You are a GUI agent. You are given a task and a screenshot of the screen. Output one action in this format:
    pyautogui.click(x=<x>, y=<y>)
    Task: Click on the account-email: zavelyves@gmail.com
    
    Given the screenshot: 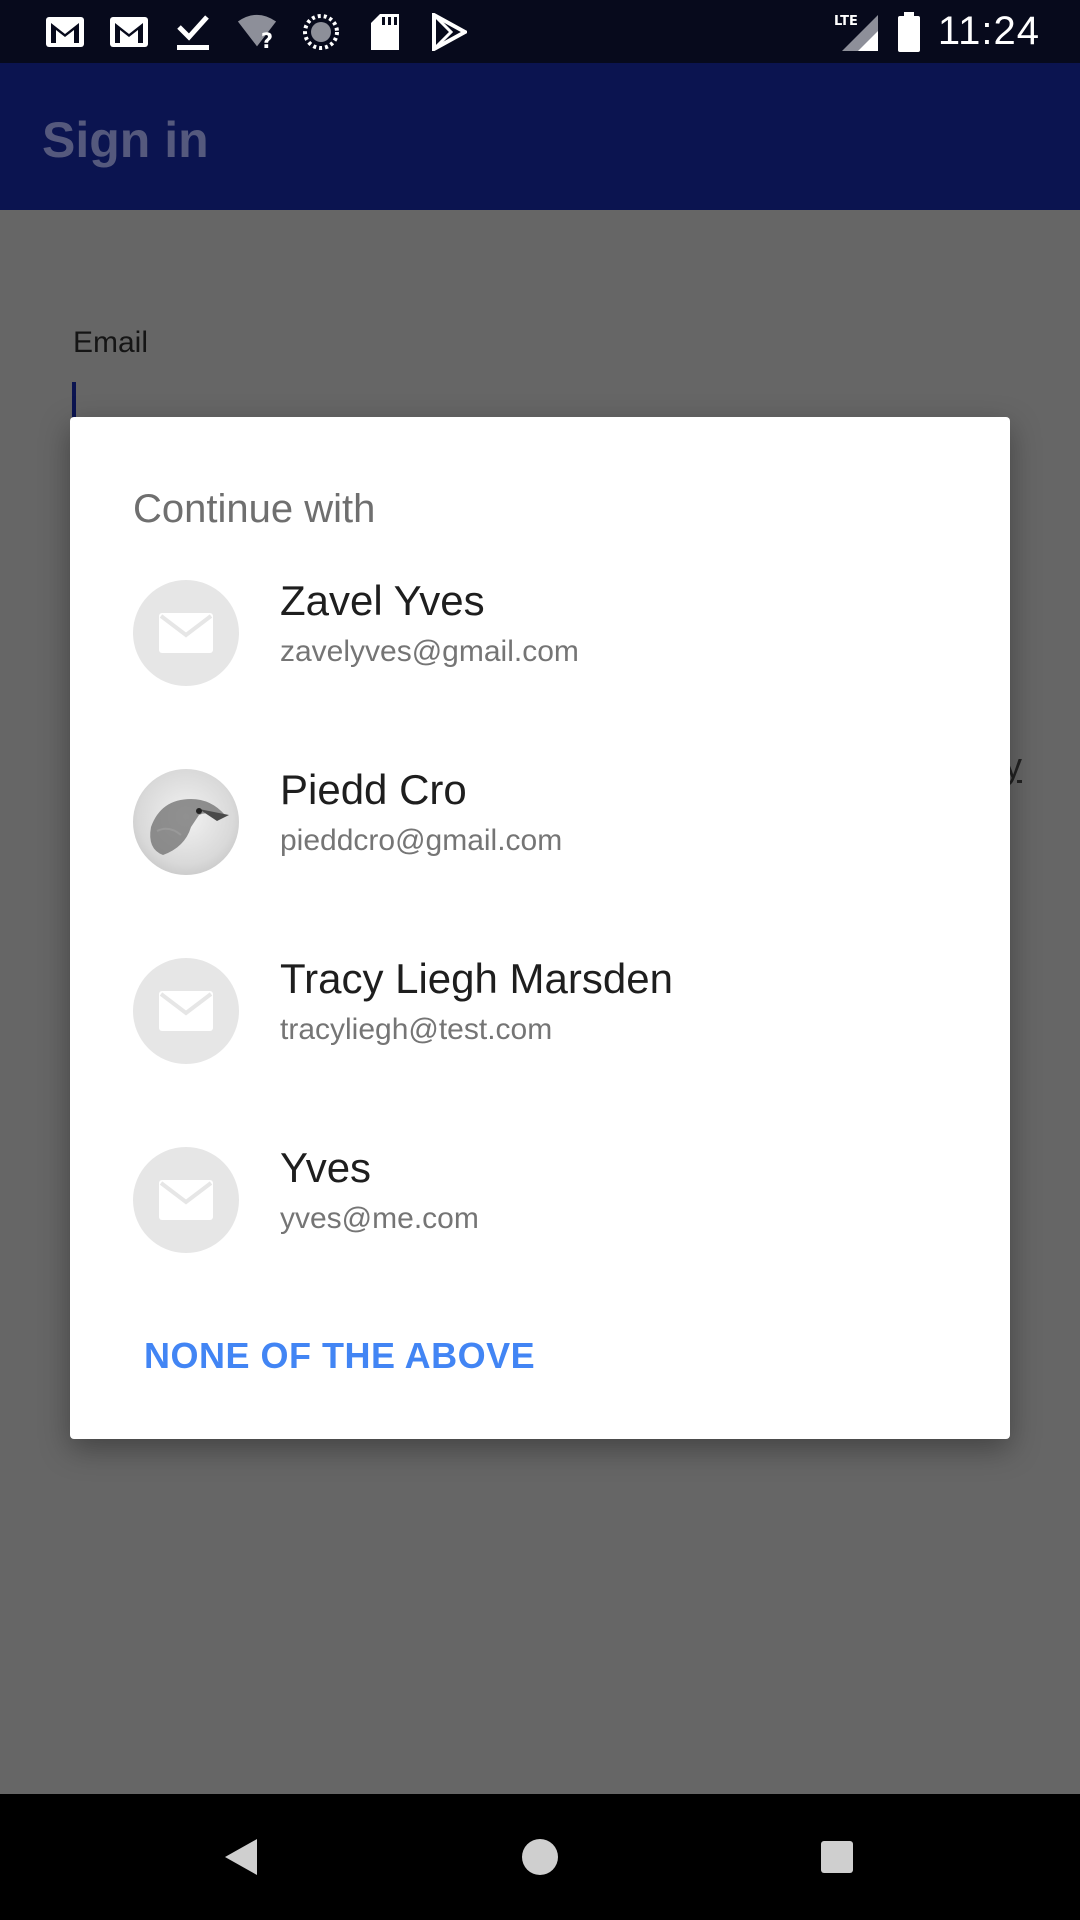 What is the action you would take?
    pyautogui.click(x=429, y=651)
    